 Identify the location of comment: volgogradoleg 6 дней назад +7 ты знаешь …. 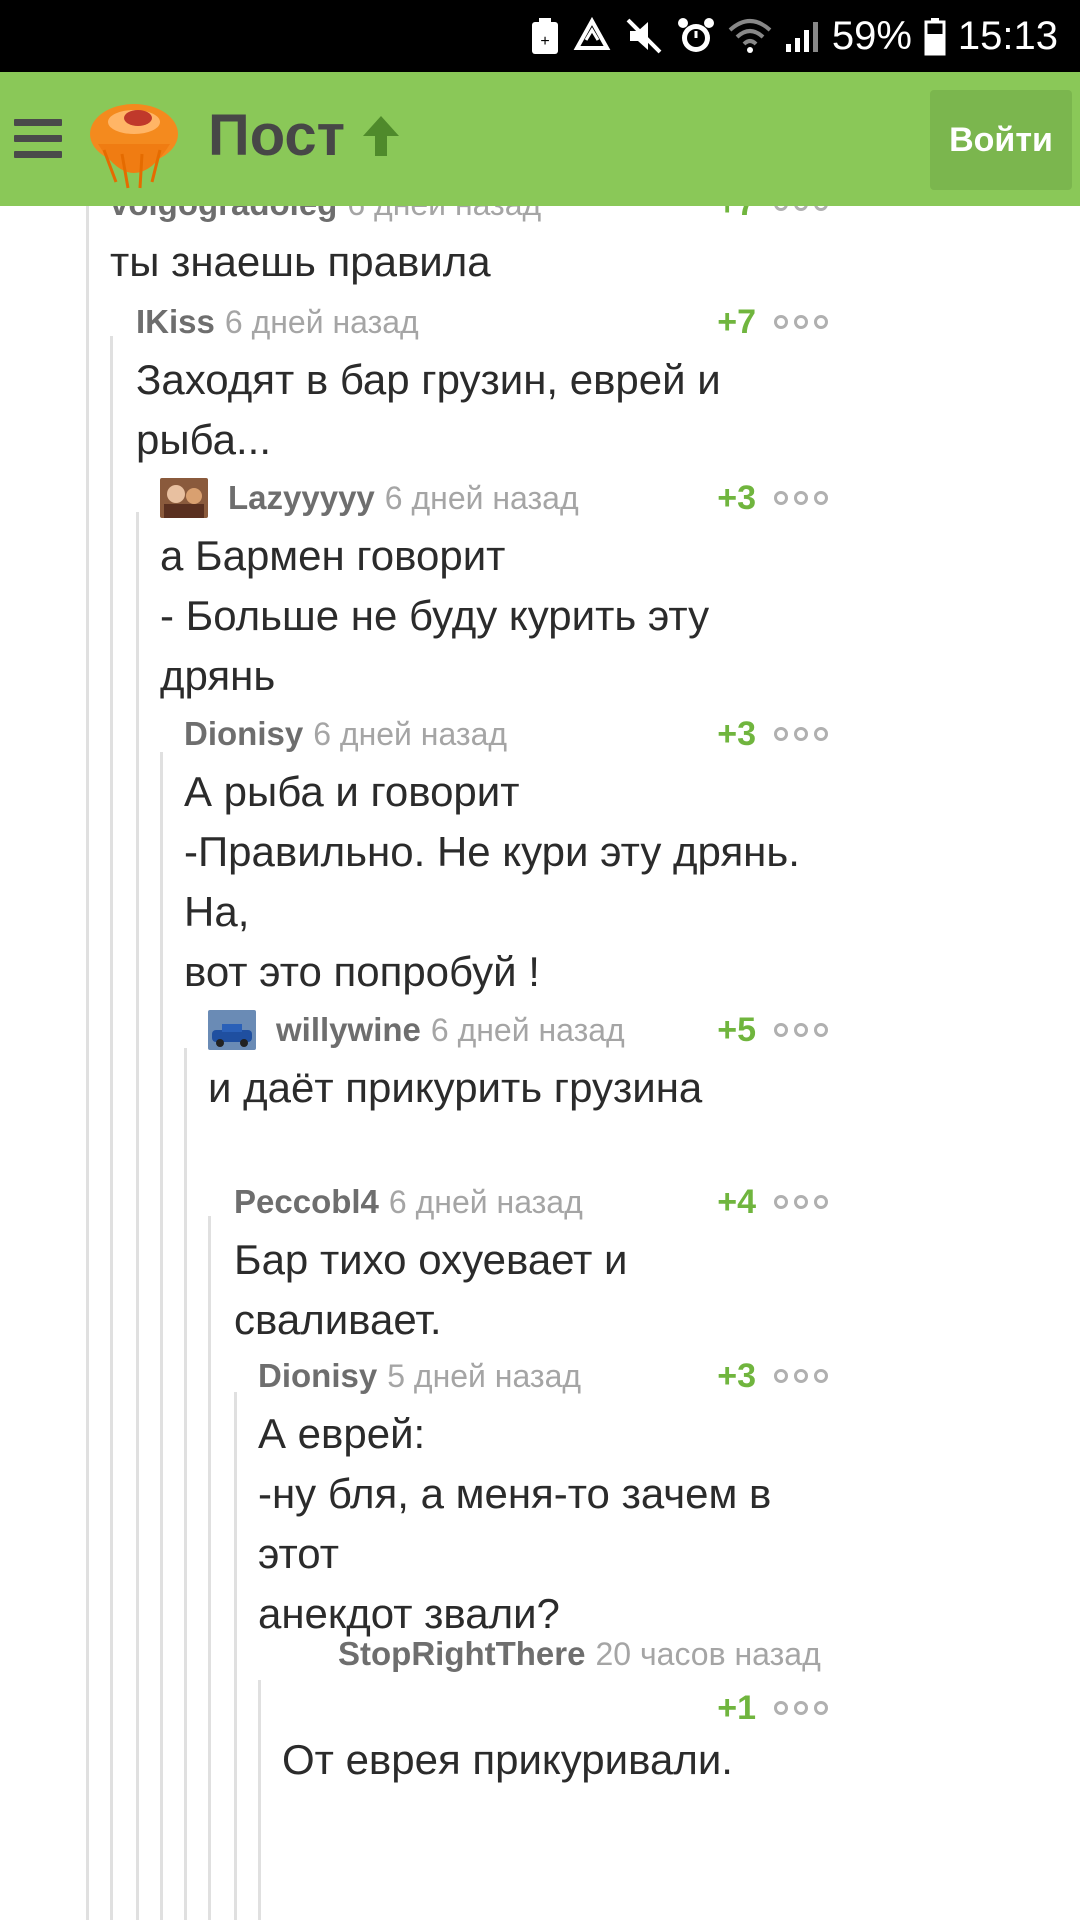
(469, 249).